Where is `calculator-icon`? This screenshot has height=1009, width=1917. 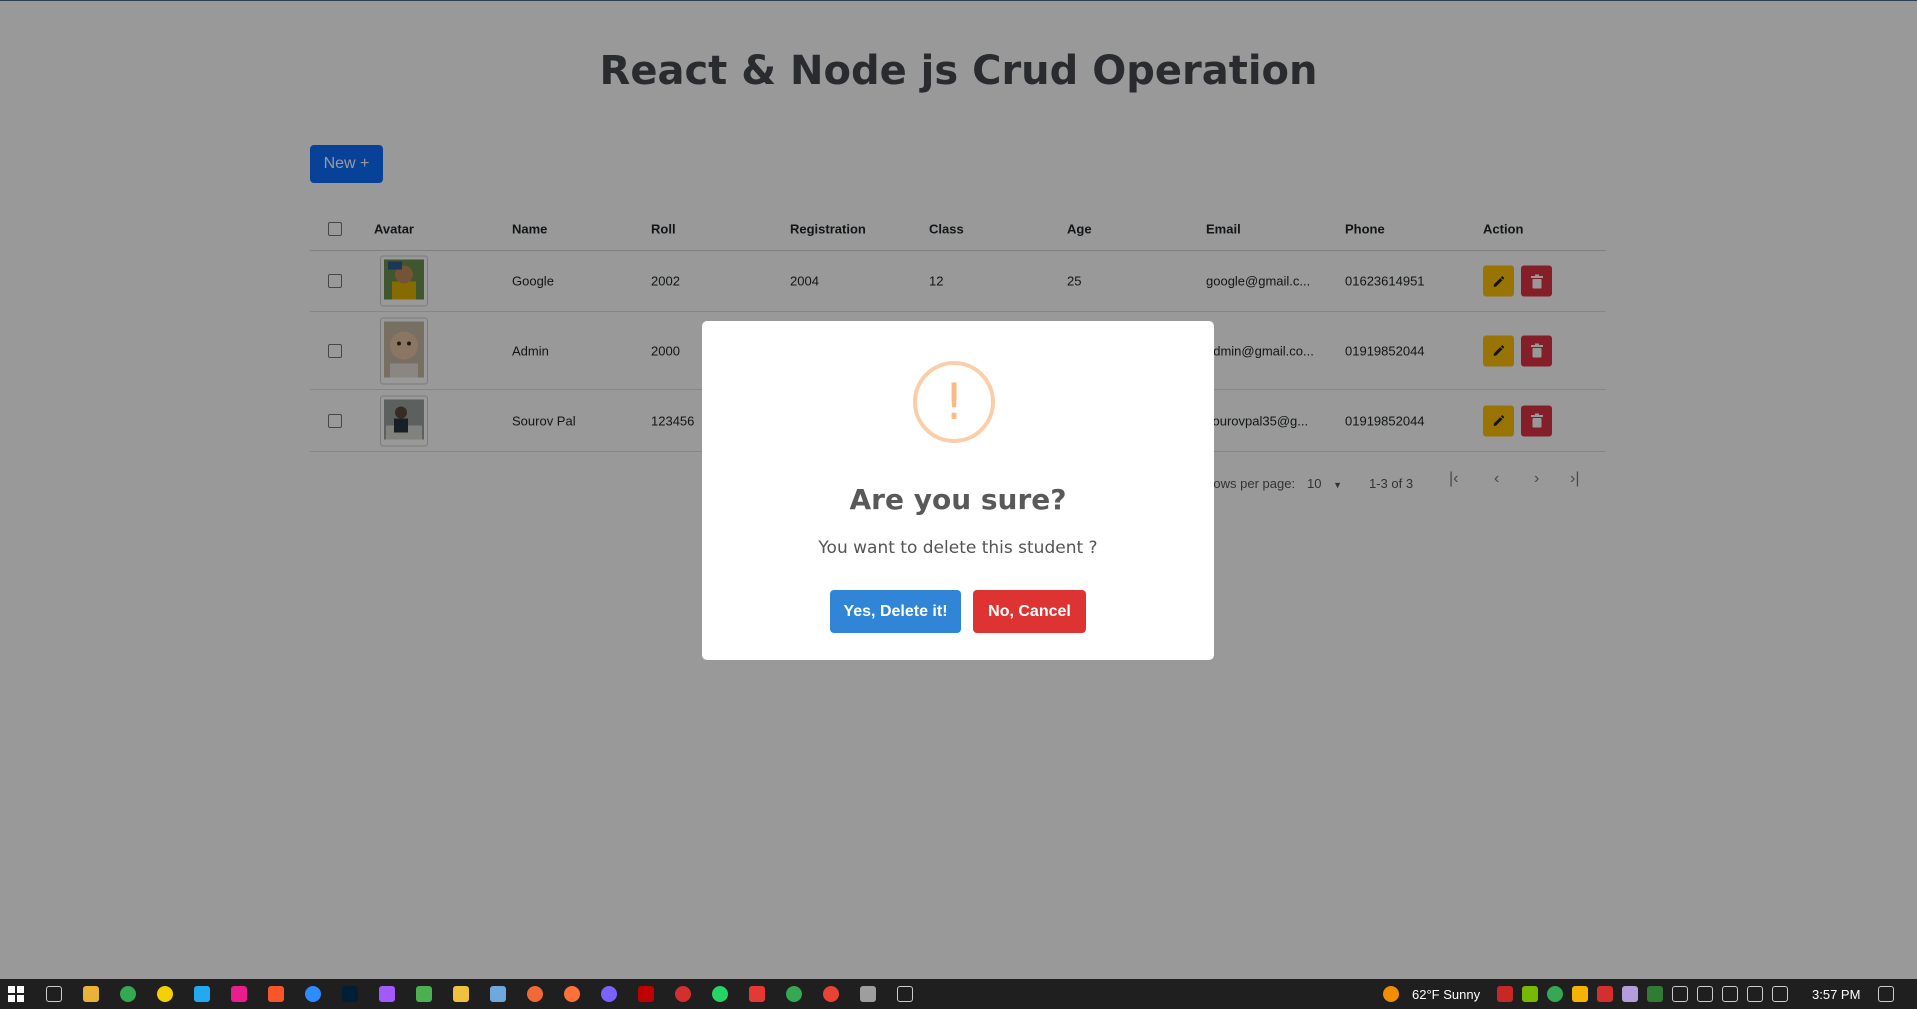
calculator-icon is located at coordinates (868, 994).